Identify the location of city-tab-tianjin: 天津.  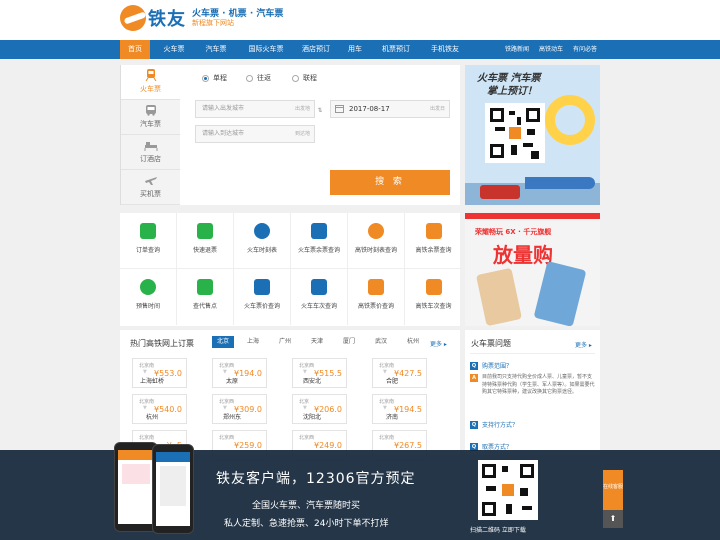
(317, 342).